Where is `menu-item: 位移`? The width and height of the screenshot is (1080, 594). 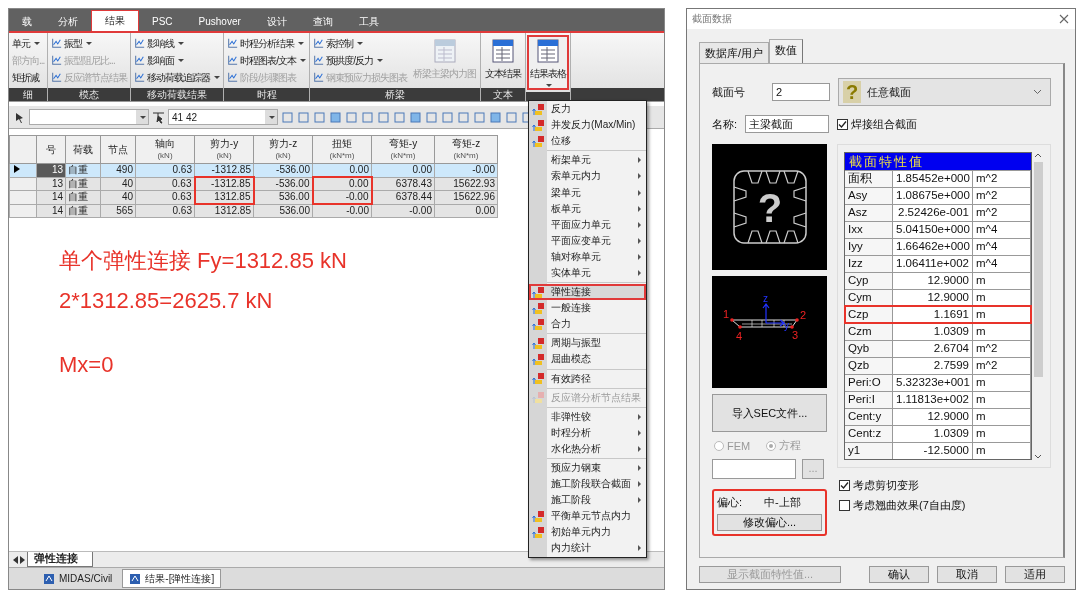 menu-item: 位移 is located at coordinates (587, 141).